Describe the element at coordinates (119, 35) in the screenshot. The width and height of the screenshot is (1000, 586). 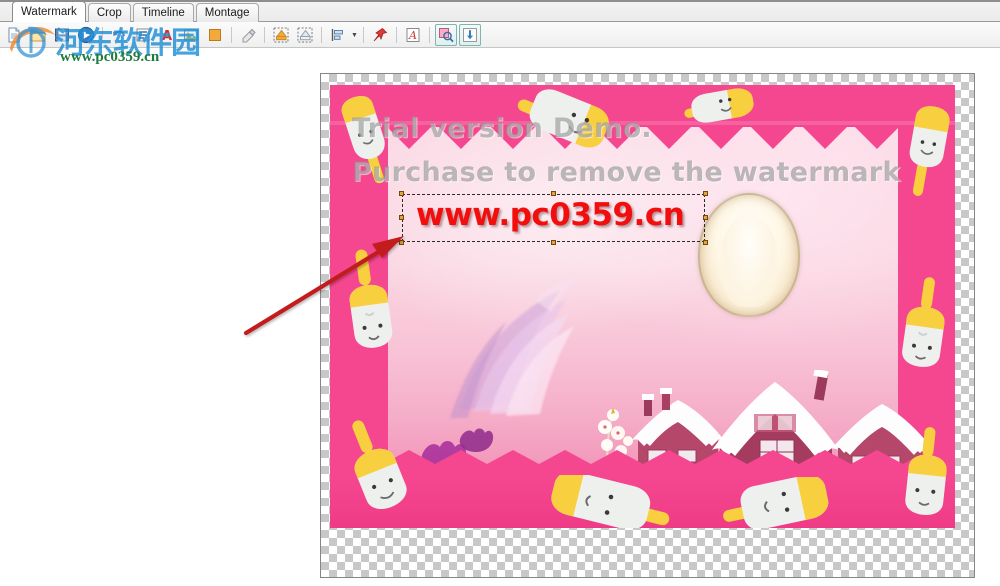
I see `undo-icon` at that location.